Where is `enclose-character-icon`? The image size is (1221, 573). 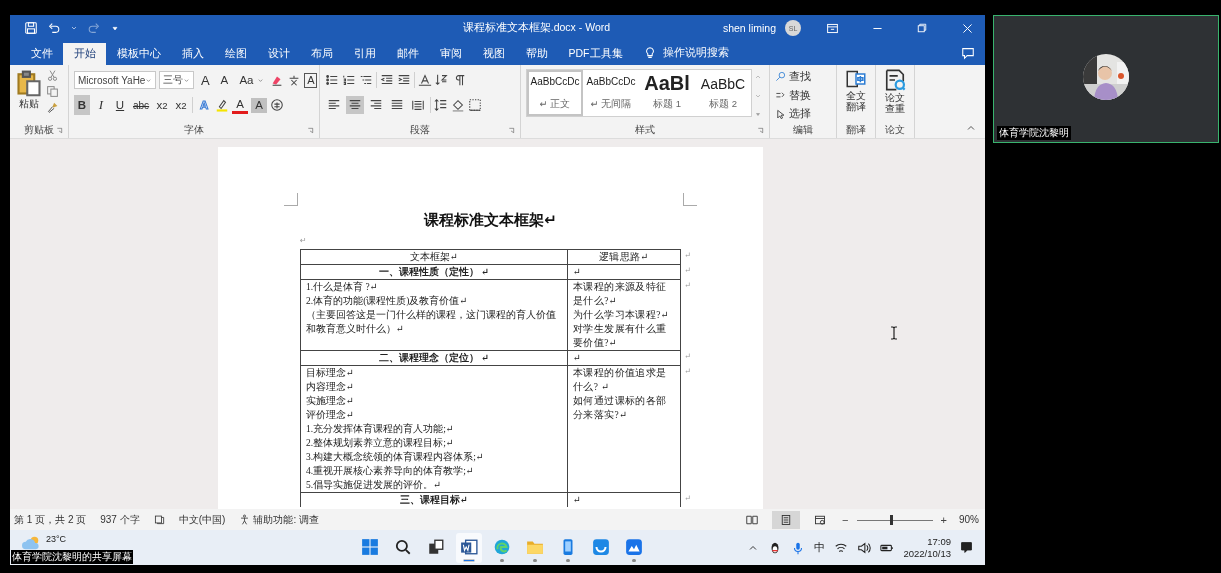 enclose-character-icon is located at coordinates (277, 105).